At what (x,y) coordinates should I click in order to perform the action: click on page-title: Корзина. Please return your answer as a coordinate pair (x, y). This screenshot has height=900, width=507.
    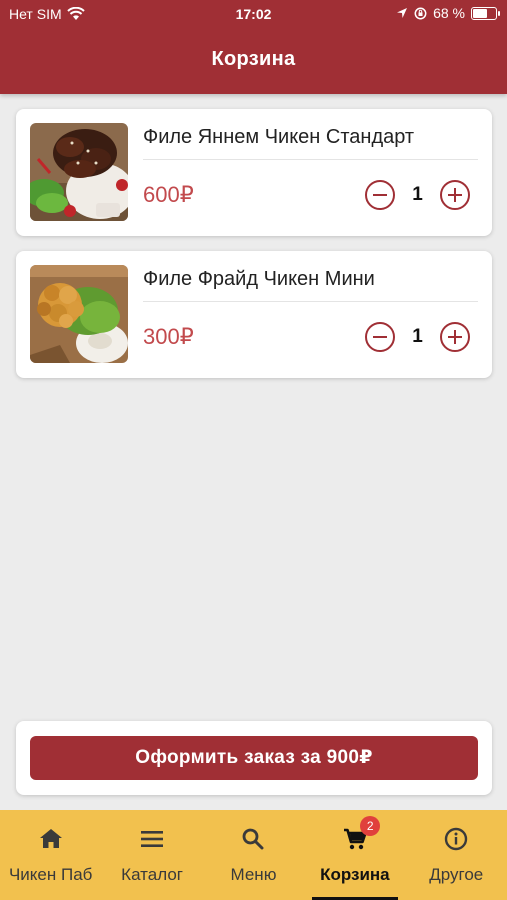
    Looking at the image, I should click on (253, 59).